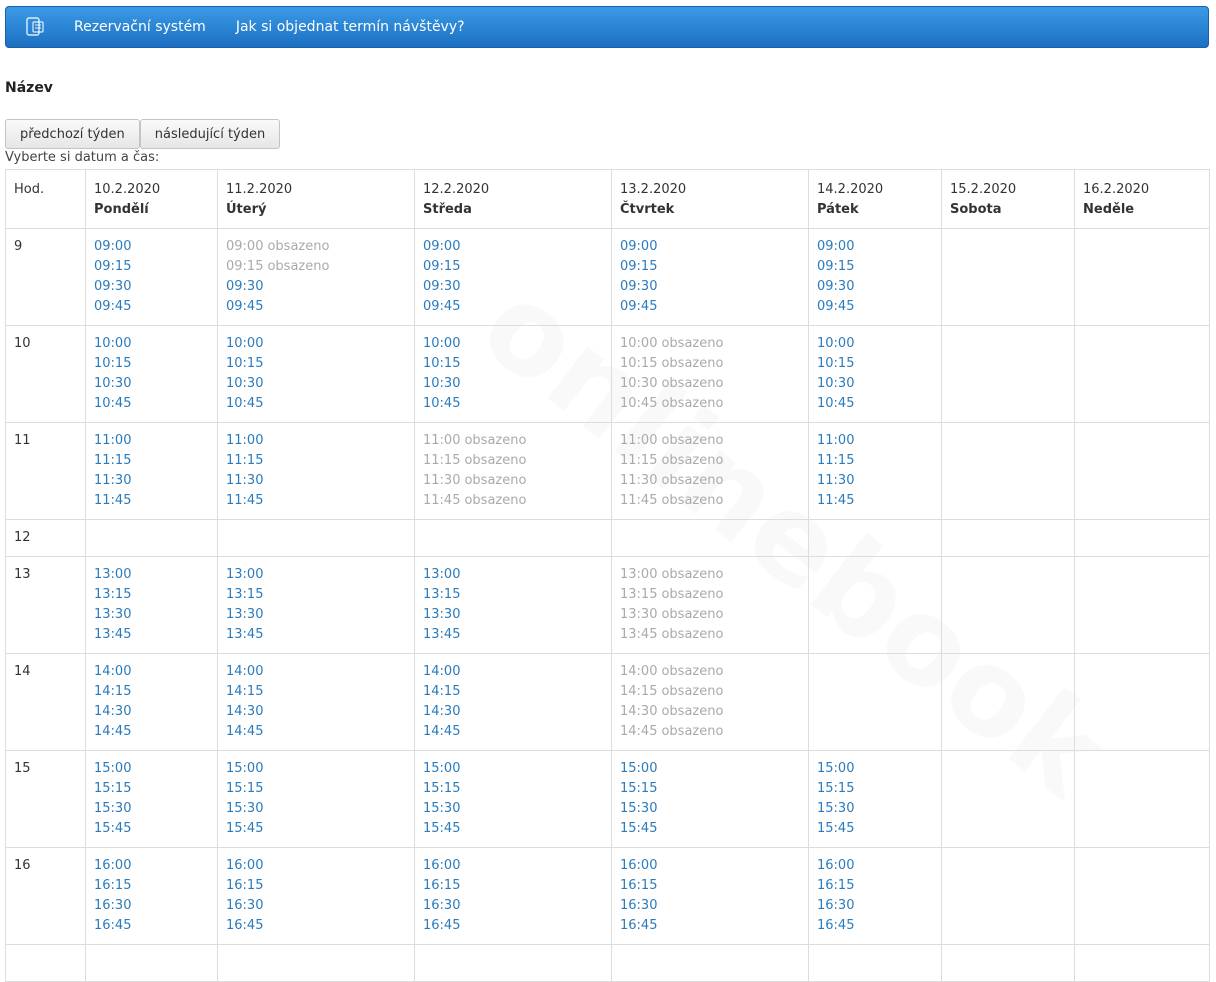 The width and height of the screenshot is (1216, 982). Describe the element at coordinates (36, 27) in the screenshot. I see `calendar-phone-icon` at that location.